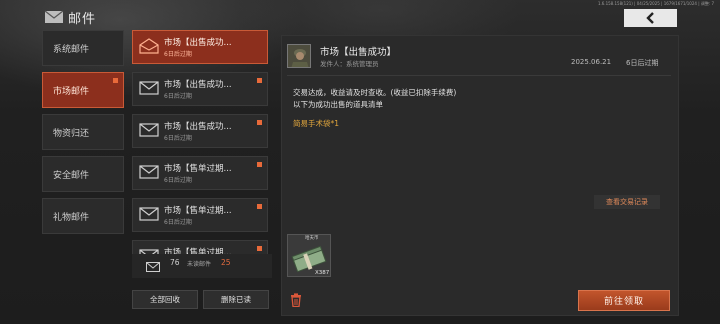  I want to click on category-system: 系统邮件, so click(83, 48).